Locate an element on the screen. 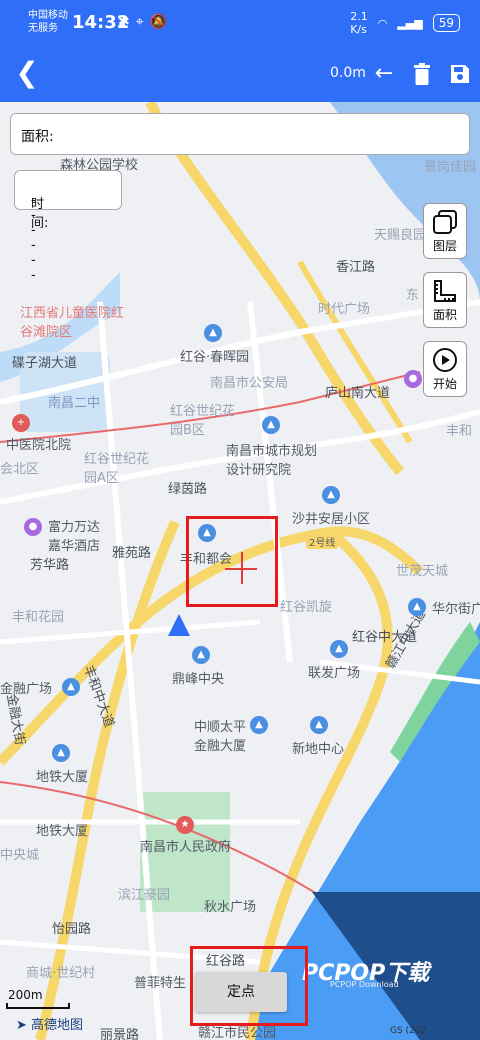 Image resolution: width=480 pixels, height=1040 pixels. layers-label: 图层 is located at coordinates (444, 246).